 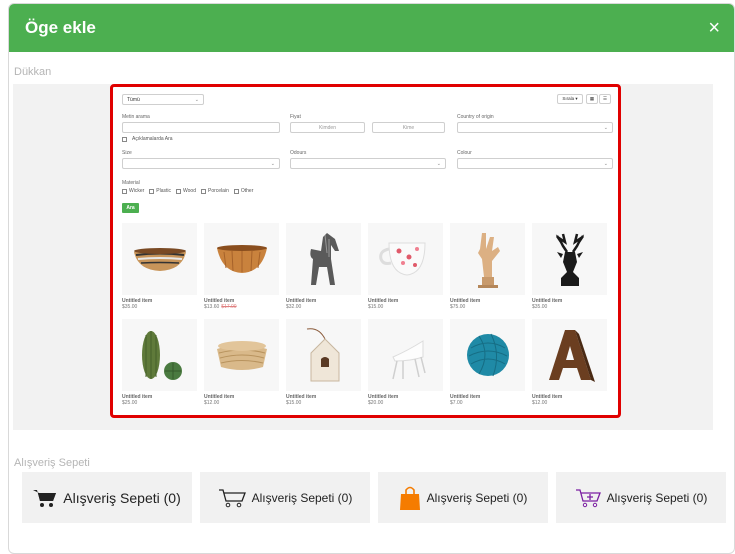 I want to click on birdhouse-icon, so click(x=323, y=355).